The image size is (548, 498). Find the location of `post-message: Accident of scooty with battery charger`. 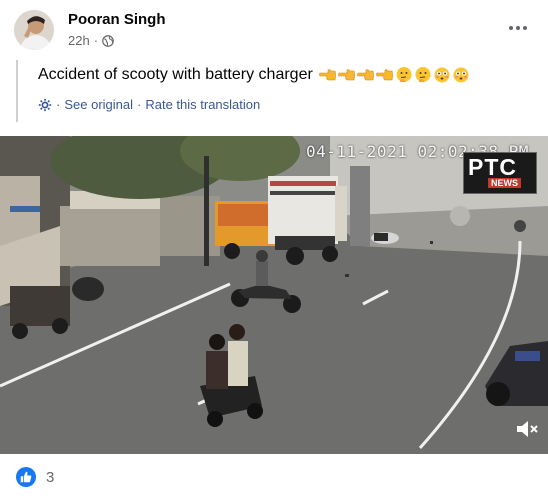

post-message: Accident of scooty with battery charger is located at coordinates (254, 75).